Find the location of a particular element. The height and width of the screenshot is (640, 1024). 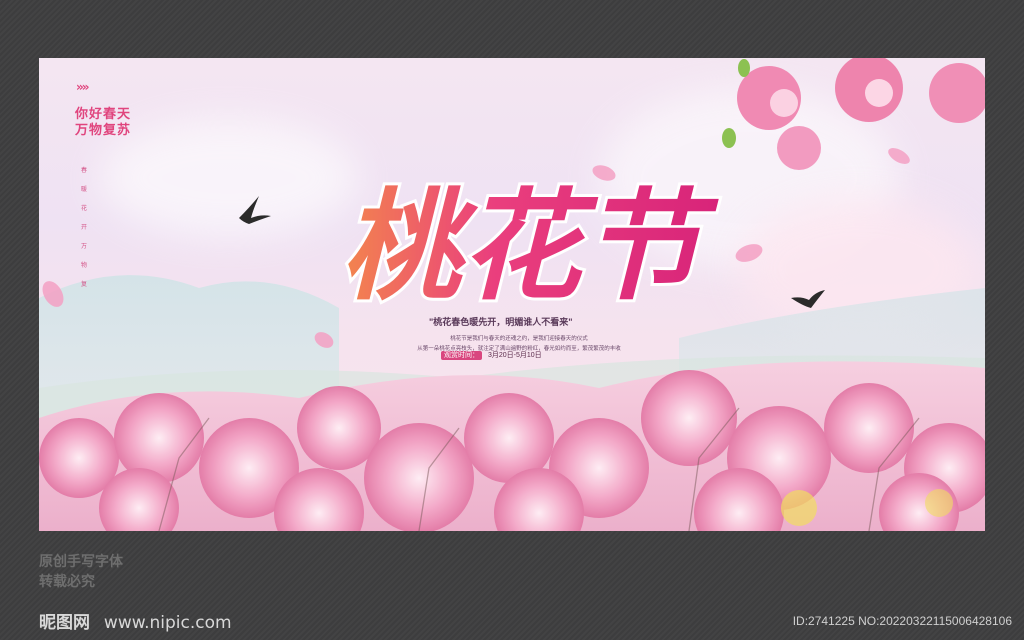

image-id: ID:2741225 NO:20220322115006428106 is located at coordinates (902, 621).